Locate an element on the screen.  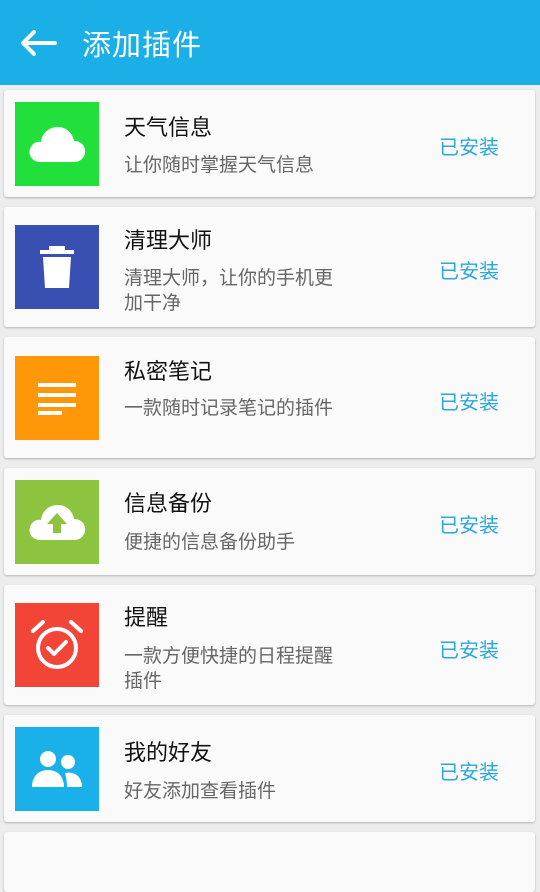
page-title: 添加插件 is located at coordinates (142, 44).